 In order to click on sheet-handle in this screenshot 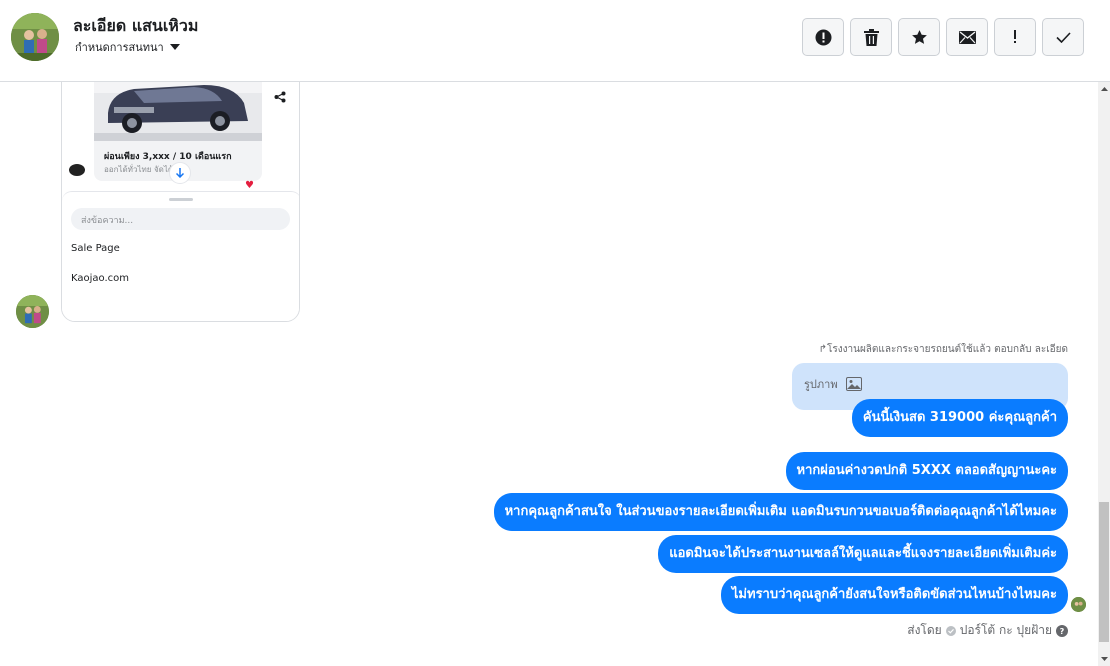, I will do `click(181, 199)`.